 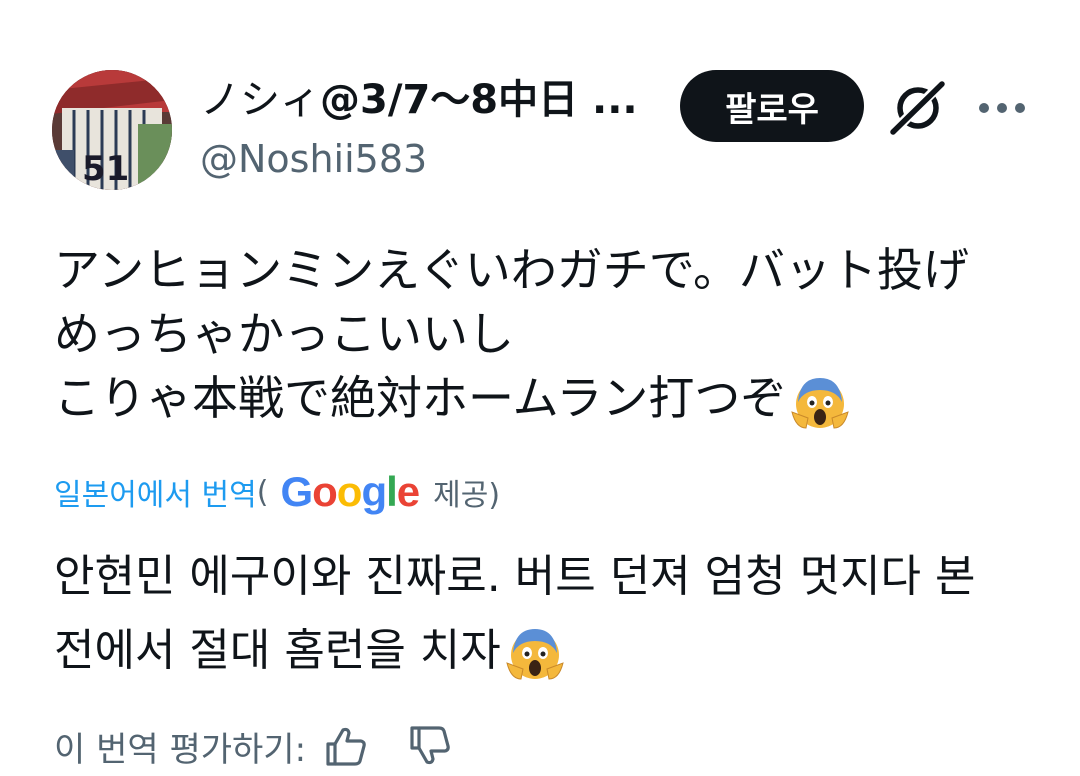 What do you see at coordinates (260, 100) in the screenshot?
I see `display-name-prefix: ノシィ` at bounding box center [260, 100].